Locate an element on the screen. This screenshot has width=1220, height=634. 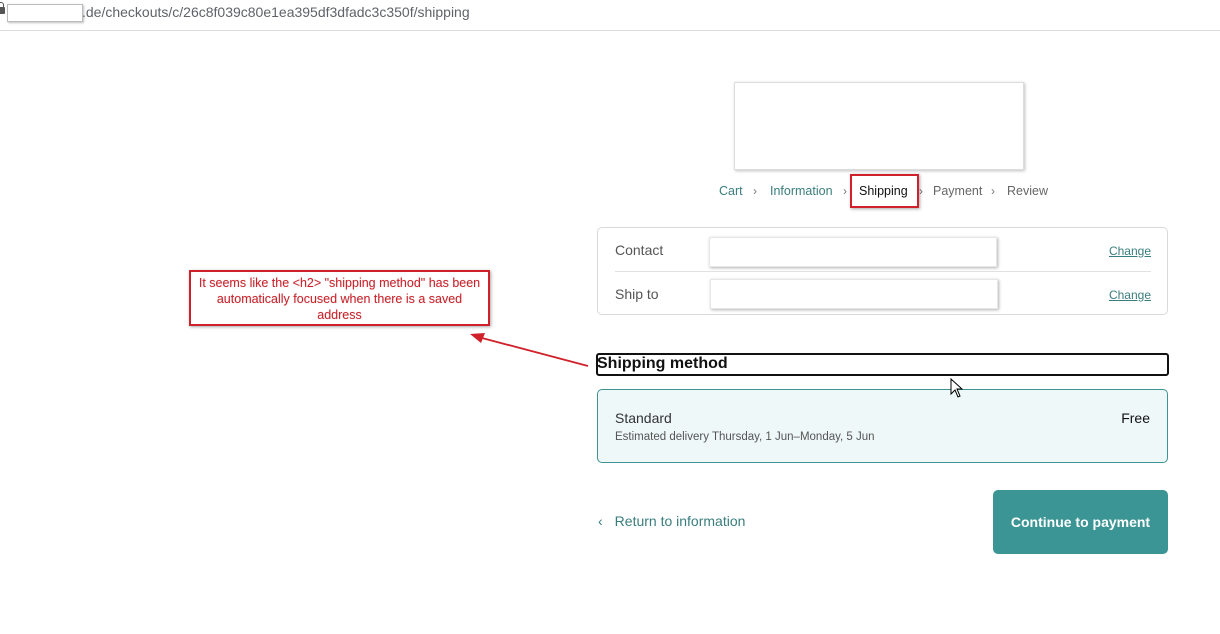
annotation-arrow-icon is located at coordinates (529, 350).